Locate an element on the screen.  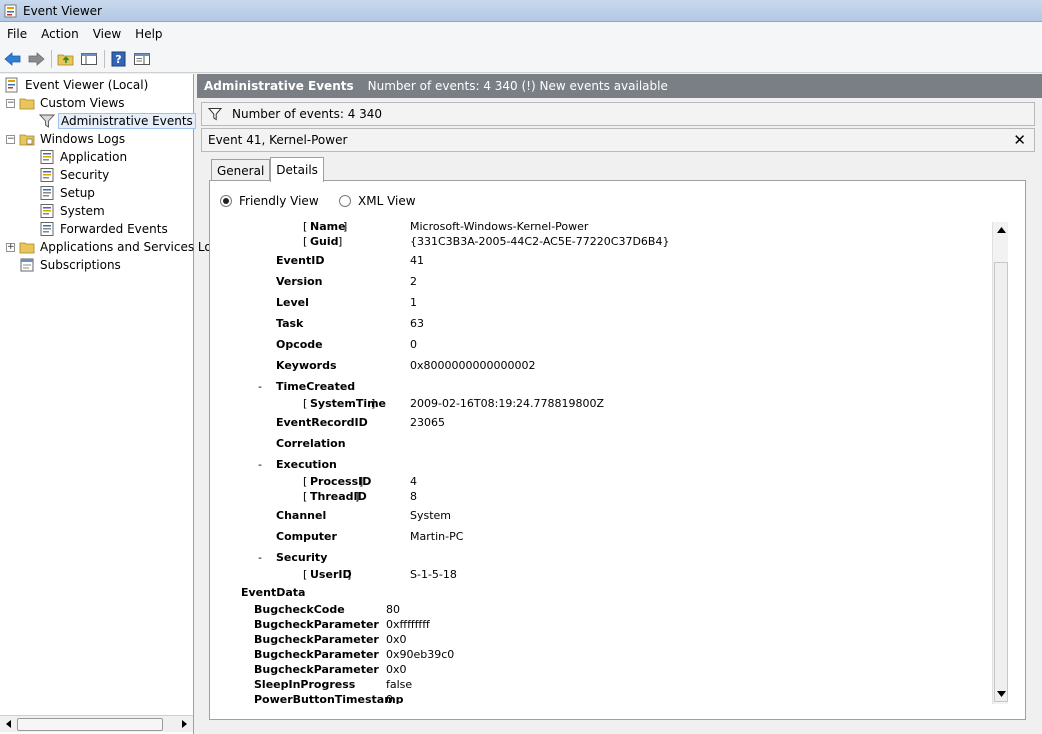
tree-label: Applications and Services Lo is located at coordinates (126, 247).